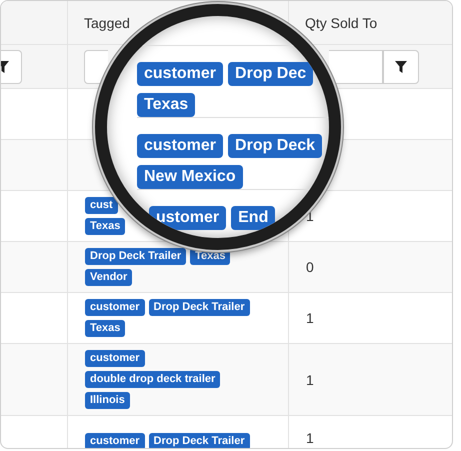 The image size is (461, 451). I want to click on tag: Illinois, so click(107, 400).